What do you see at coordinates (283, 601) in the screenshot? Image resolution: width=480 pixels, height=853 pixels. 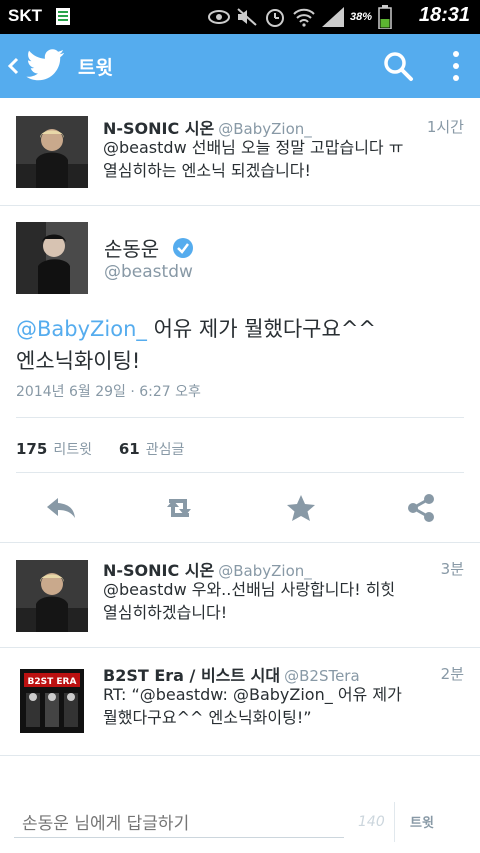 I see `tweet-text: @beastdw 우와..선배님 사랑합니다! 히힛 열심히하겠습니다!` at bounding box center [283, 601].